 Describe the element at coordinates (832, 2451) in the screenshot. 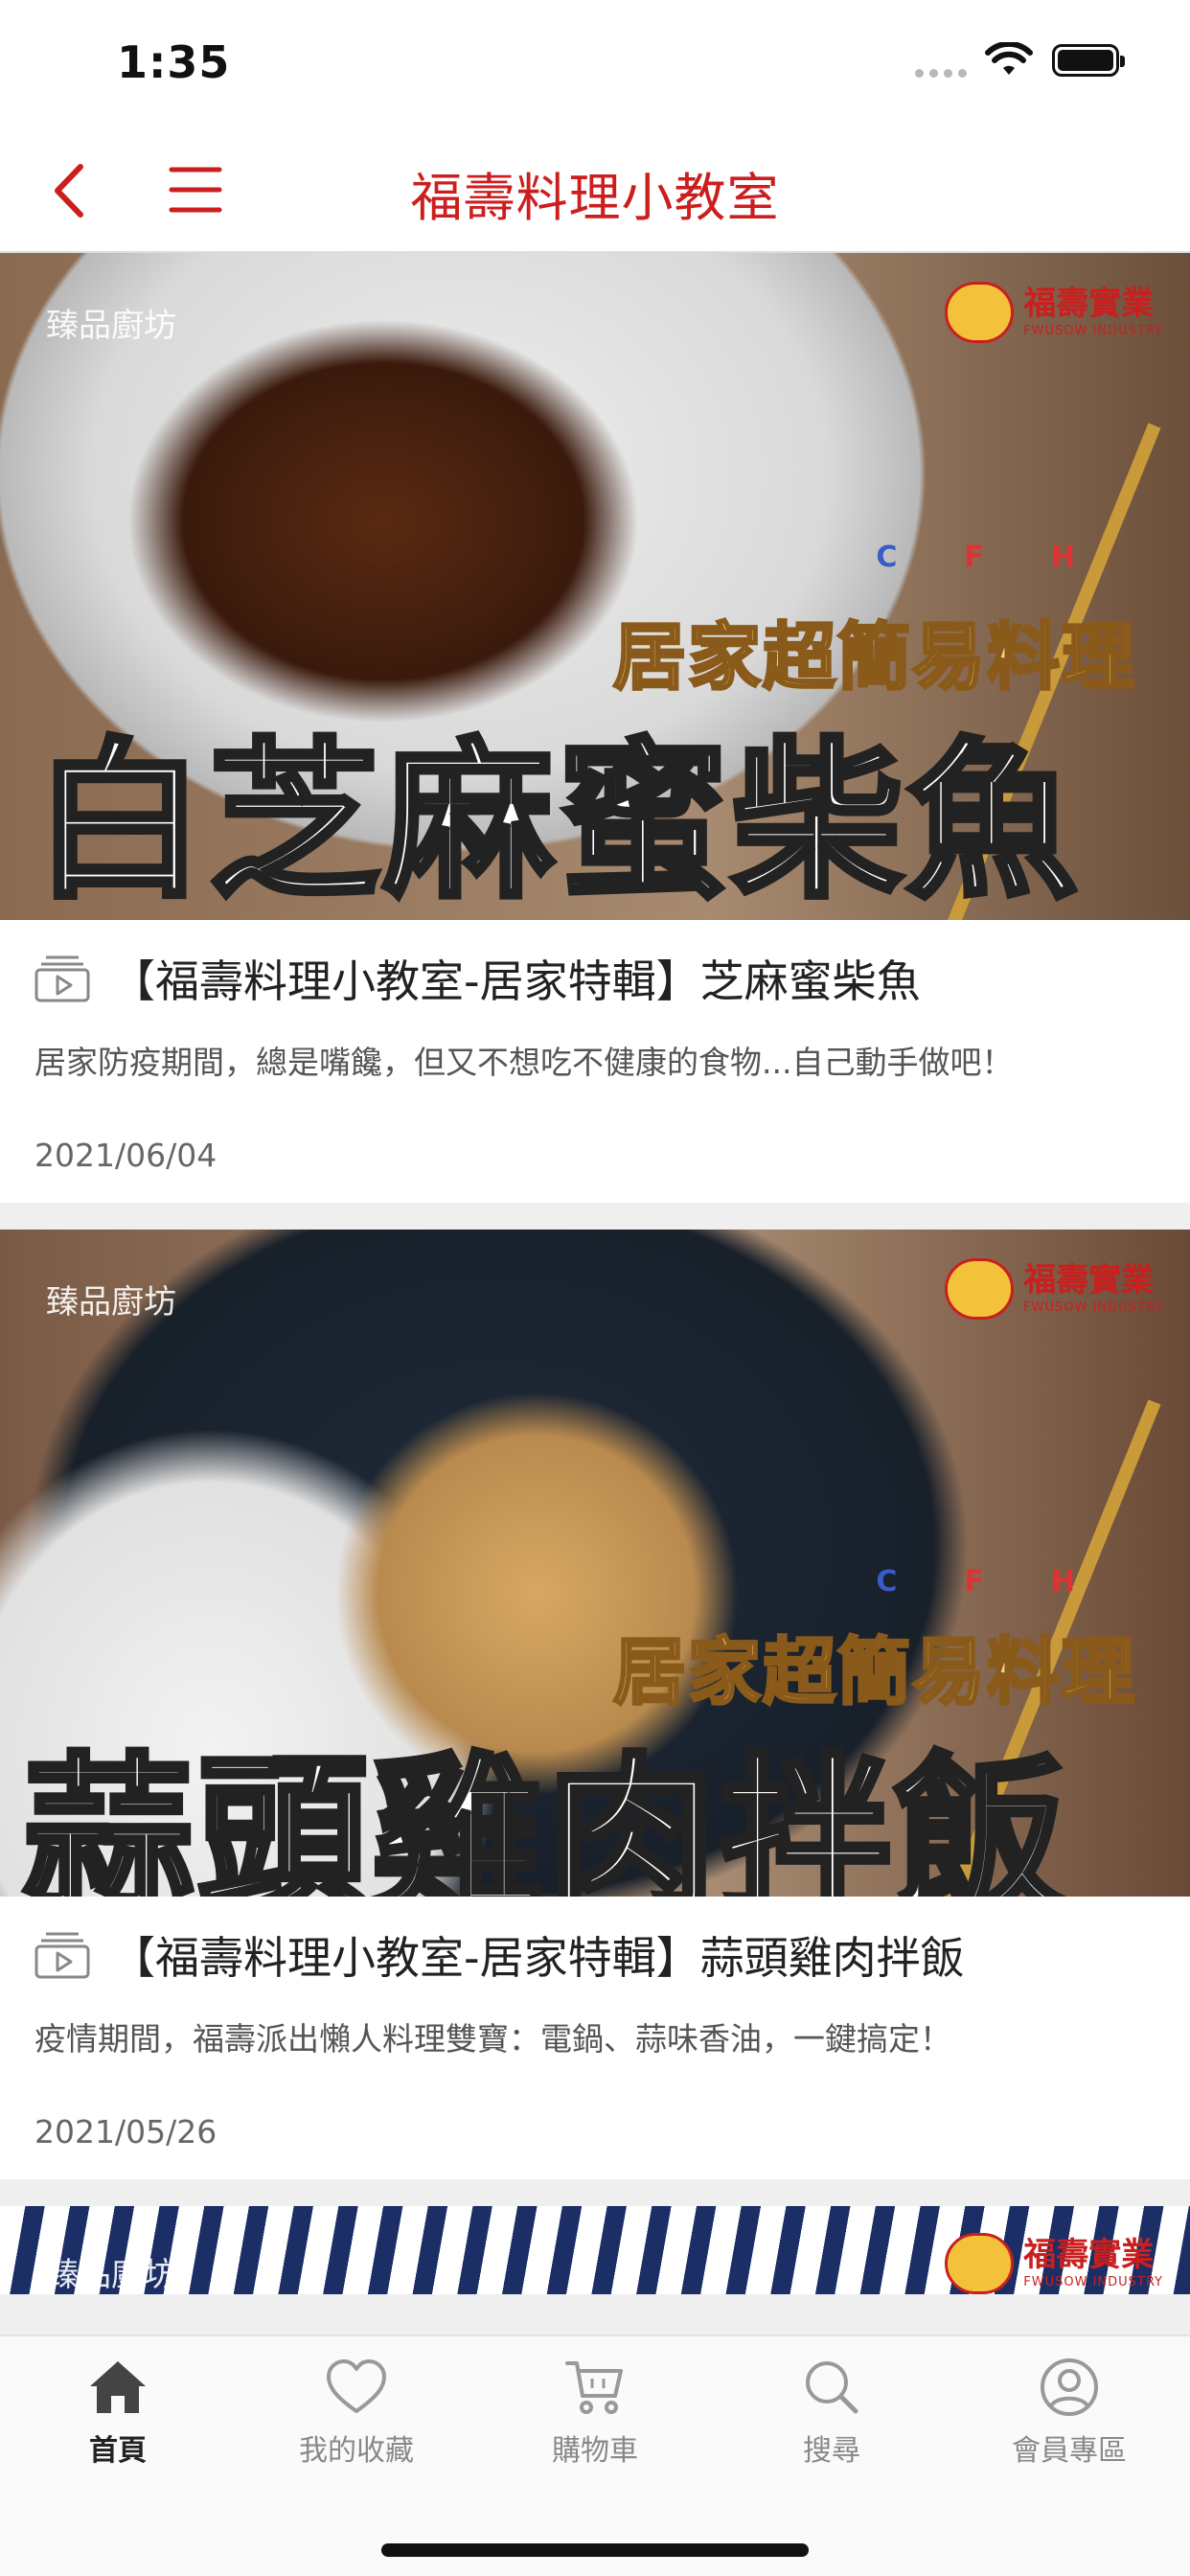

I see `tab-label: 搜尋` at that location.